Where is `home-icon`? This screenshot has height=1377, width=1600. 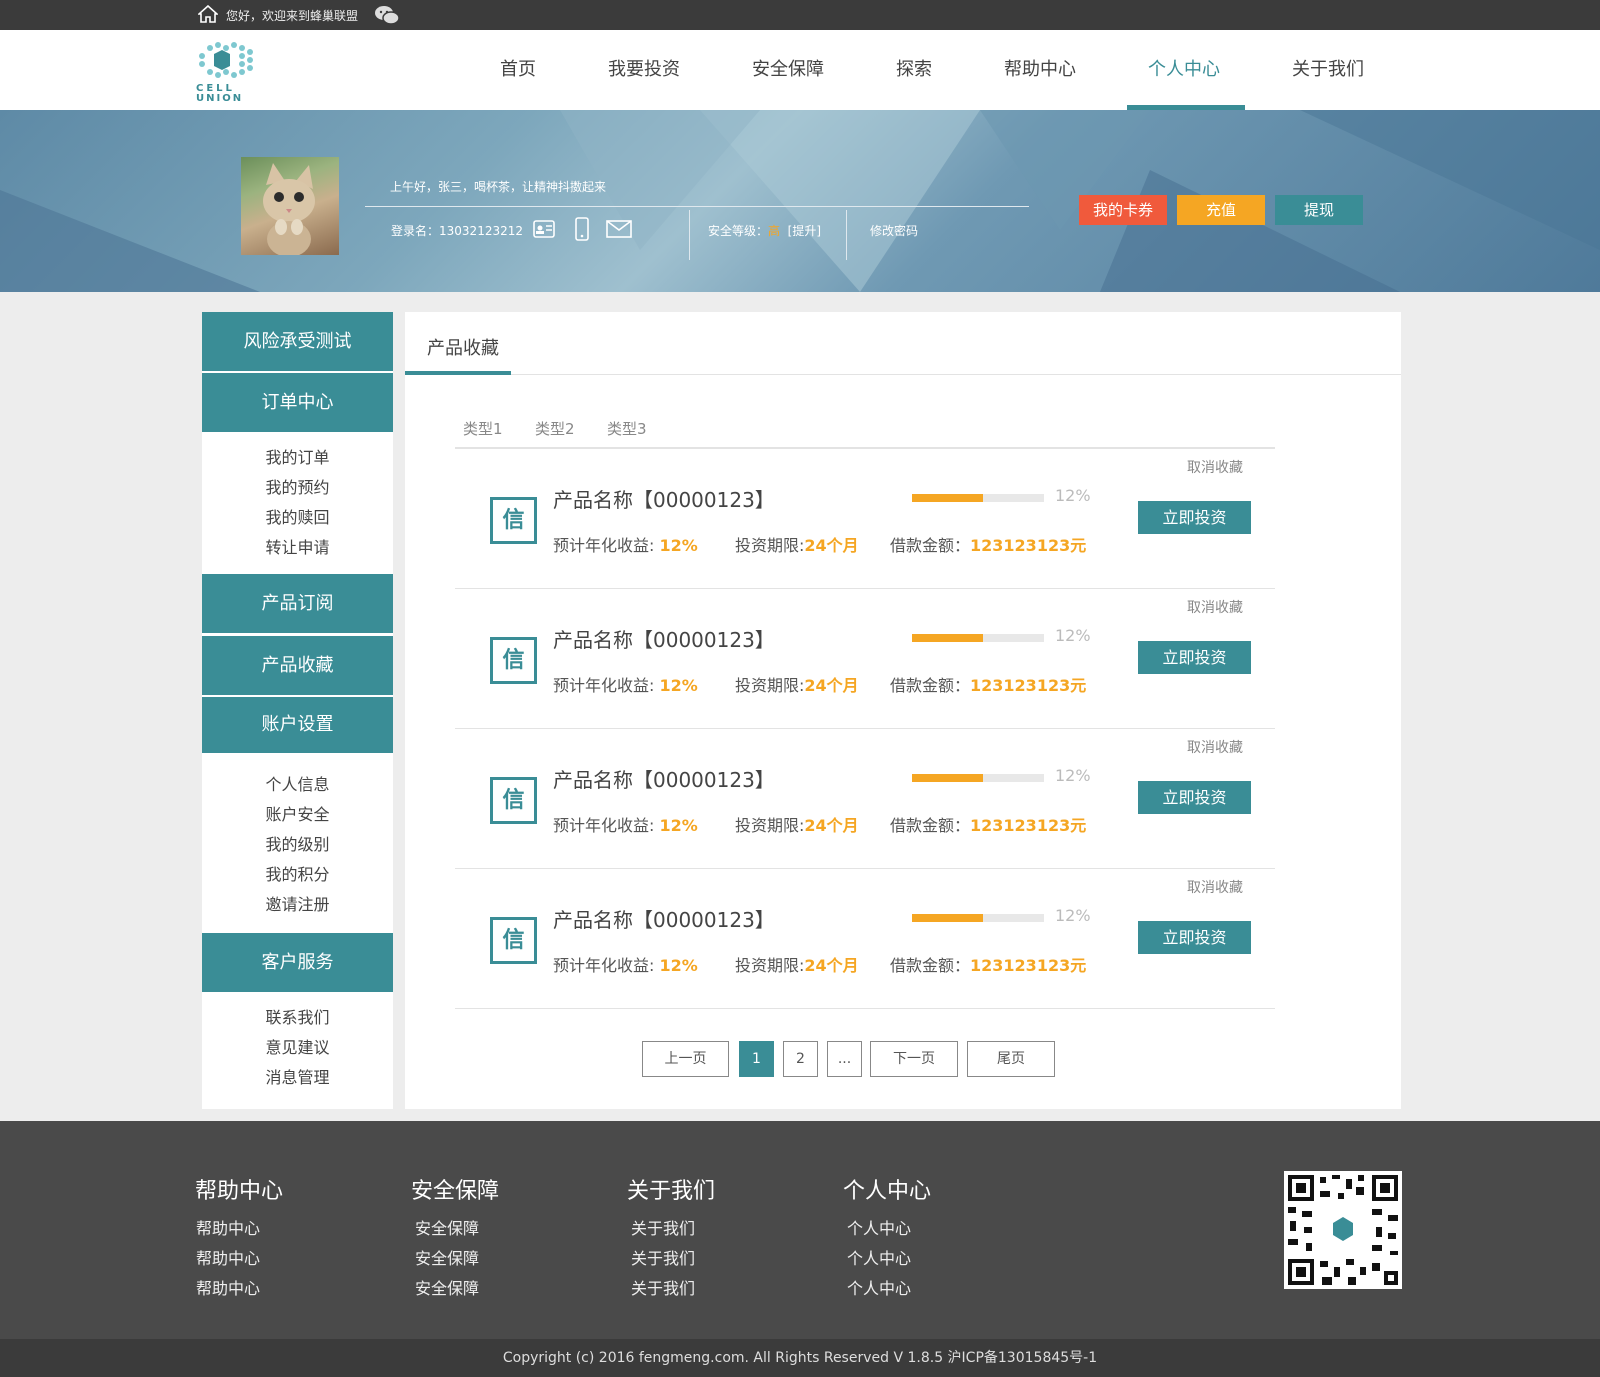
home-icon is located at coordinates (208, 14).